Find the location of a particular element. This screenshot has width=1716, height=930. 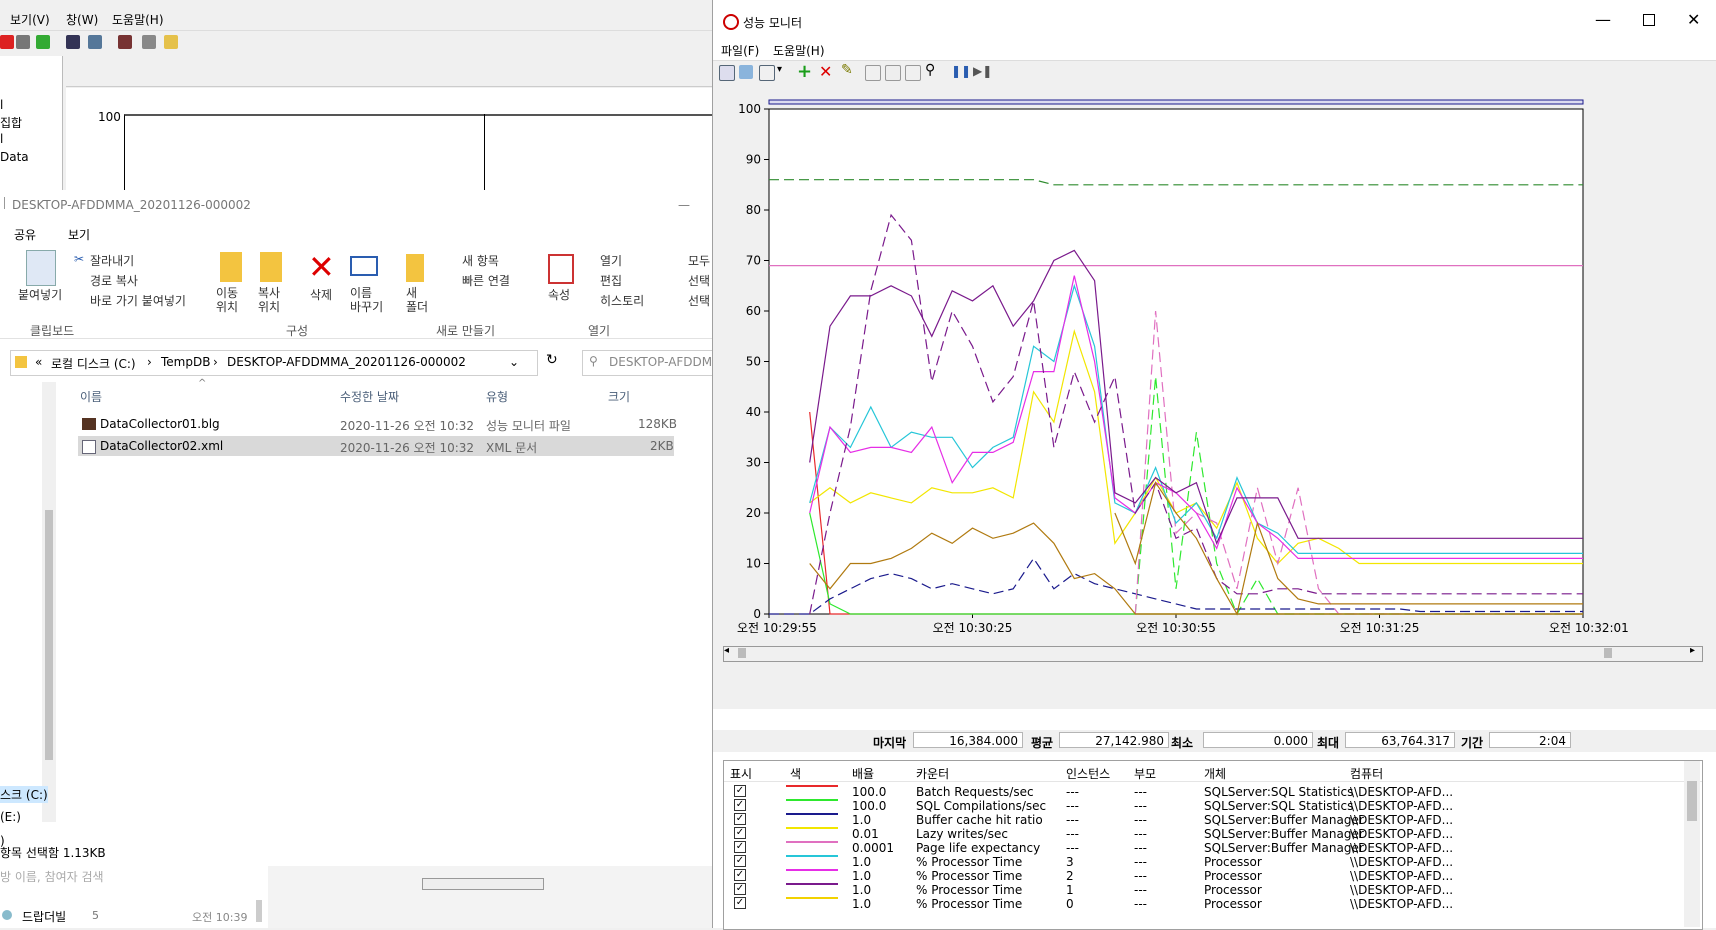

menu-view: 보기(V) is located at coordinates (30, 19).